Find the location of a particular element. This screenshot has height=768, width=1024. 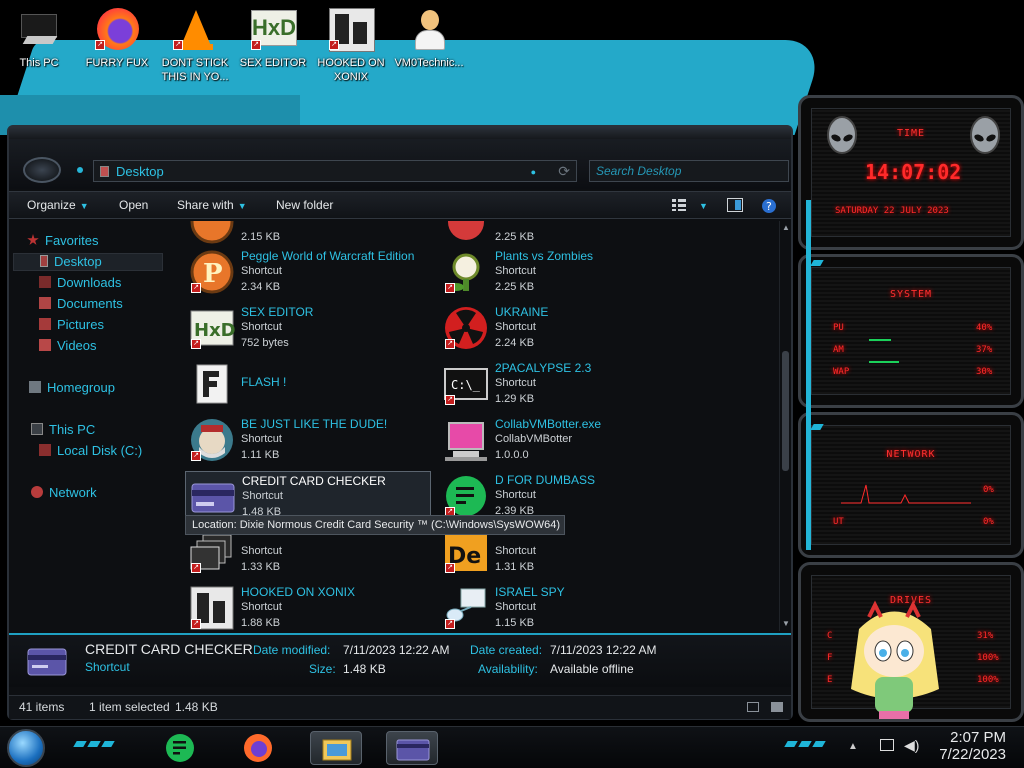

firefox-icon is located at coordinates (258, 748).